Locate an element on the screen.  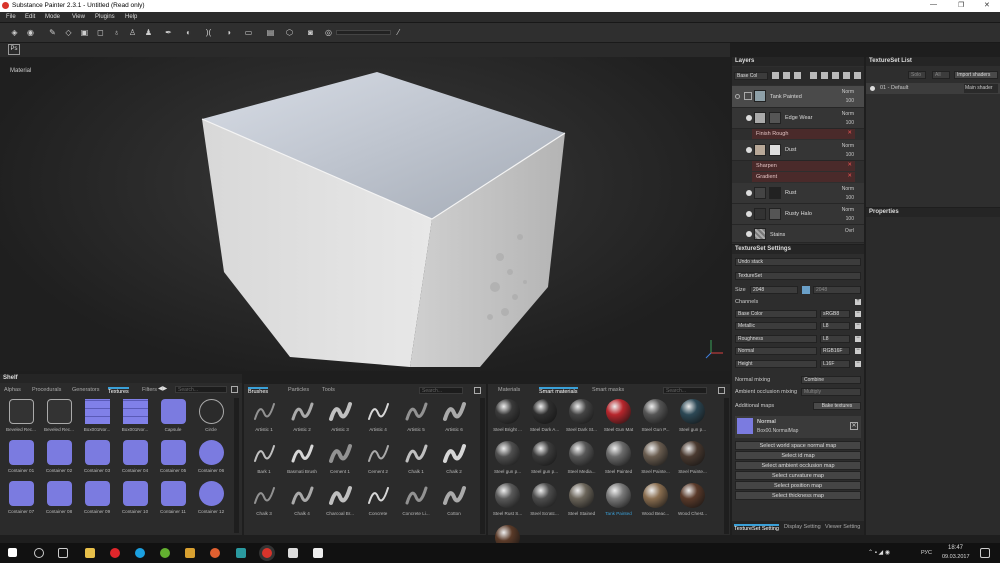
shelf-item: Chalk 4 is located at coordinates (302, 499).